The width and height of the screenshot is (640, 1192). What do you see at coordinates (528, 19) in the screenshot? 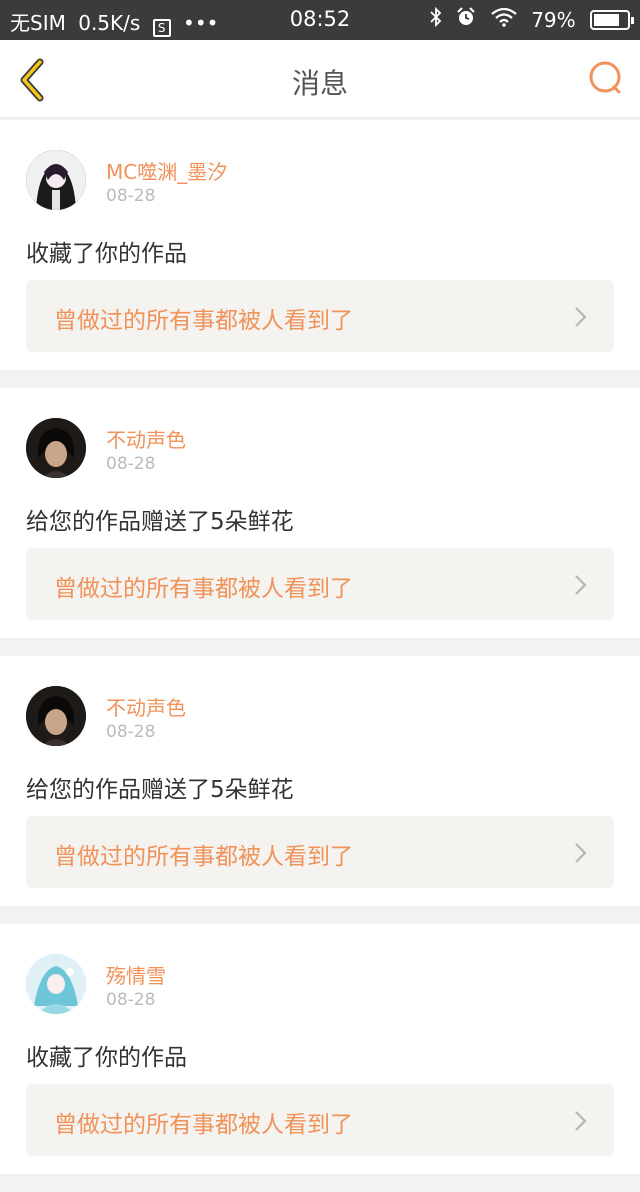
I see `status-right: 79%` at bounding box center [528, 19].